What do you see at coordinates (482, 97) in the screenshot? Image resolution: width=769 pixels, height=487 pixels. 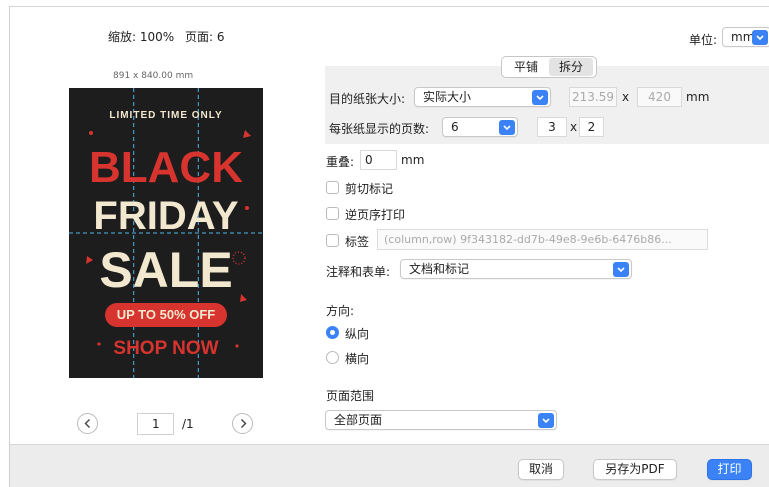 I see `paper-size-select: 实际大小` at bounding box center [482, 97].